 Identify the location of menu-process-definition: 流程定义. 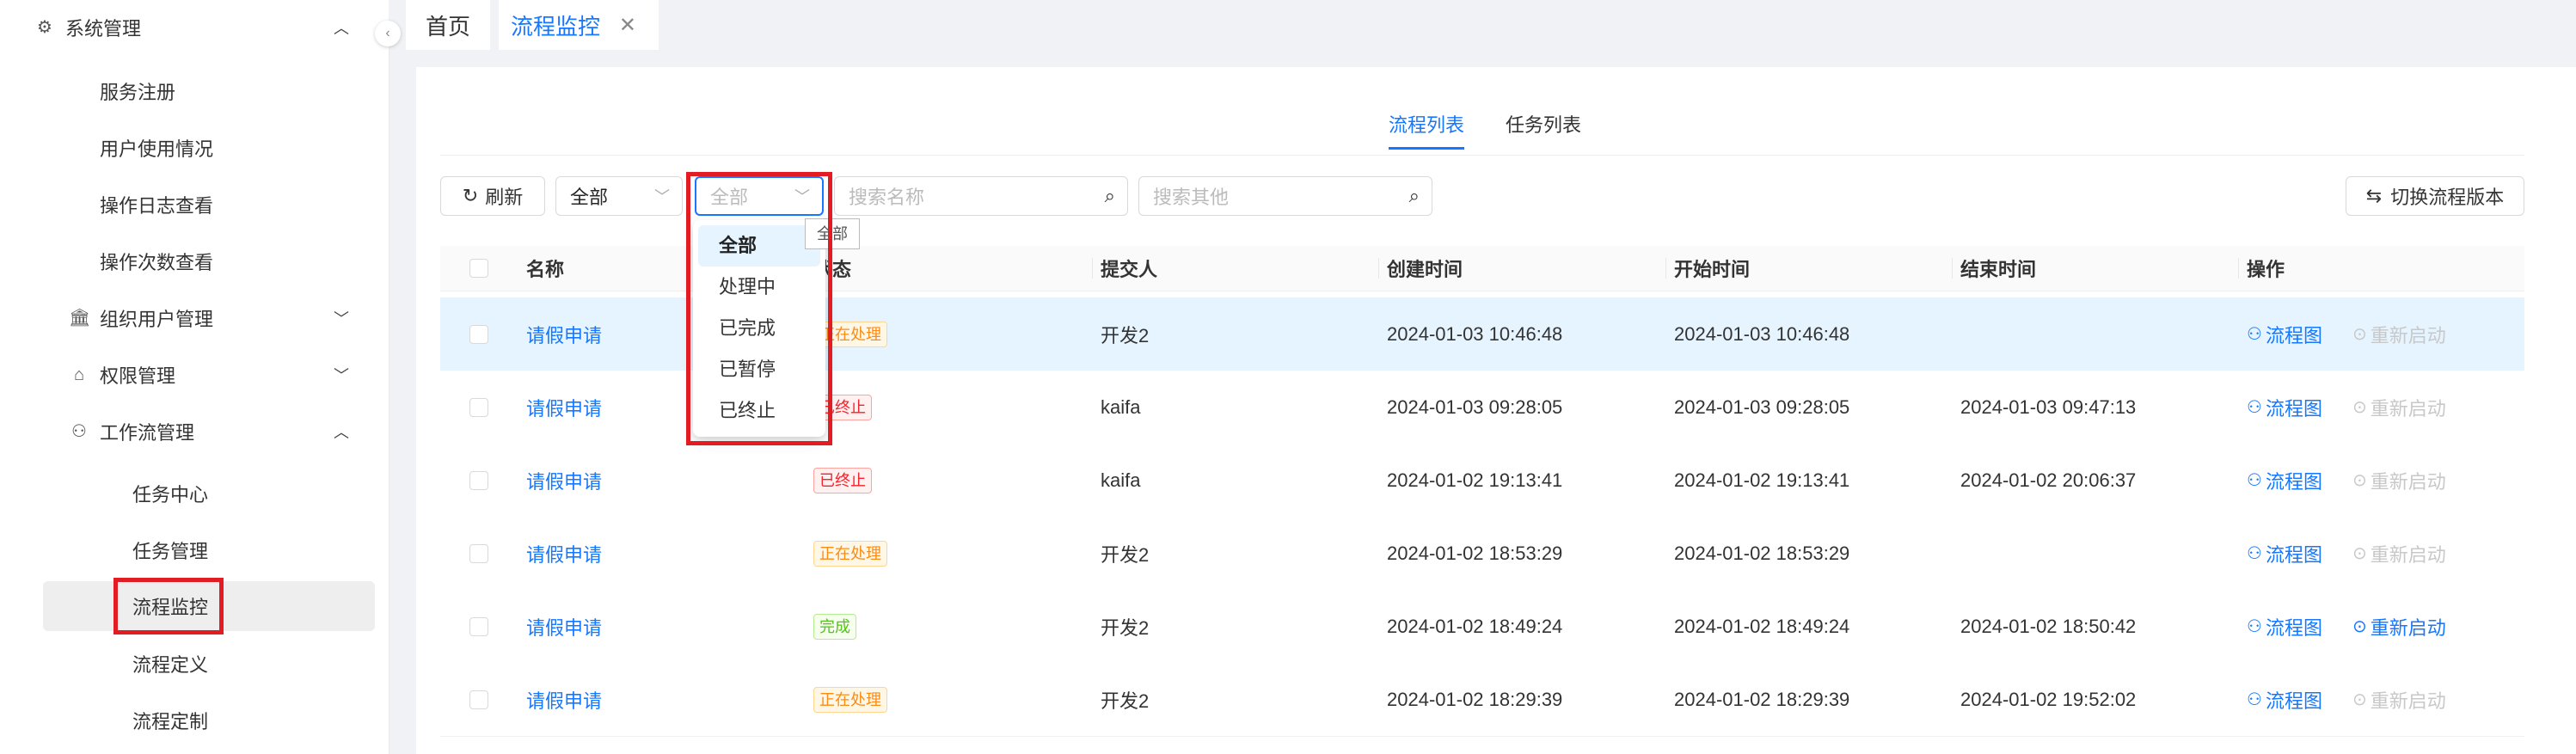
(195, 664).